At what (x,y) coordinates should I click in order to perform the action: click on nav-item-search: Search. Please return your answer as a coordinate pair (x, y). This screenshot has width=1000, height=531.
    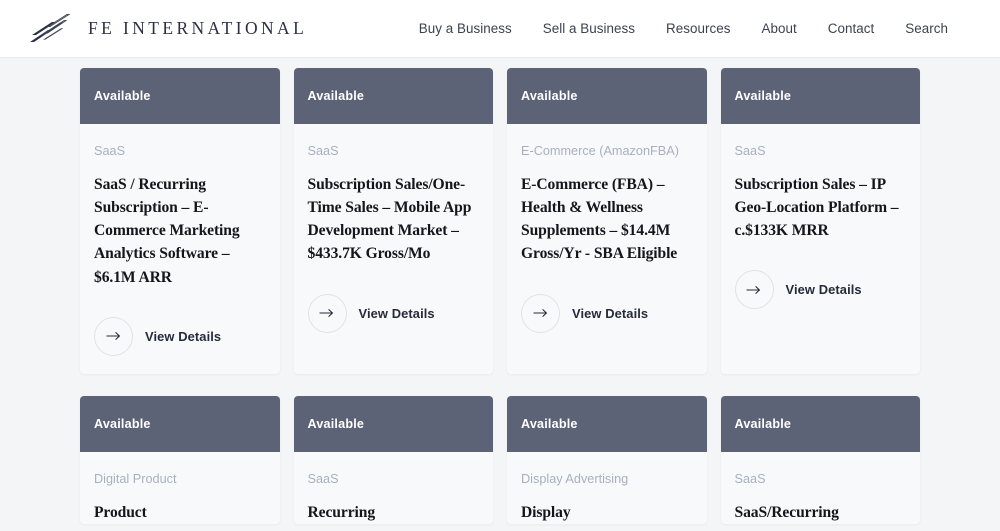
    Looking at the image, I should click on (926, 28).